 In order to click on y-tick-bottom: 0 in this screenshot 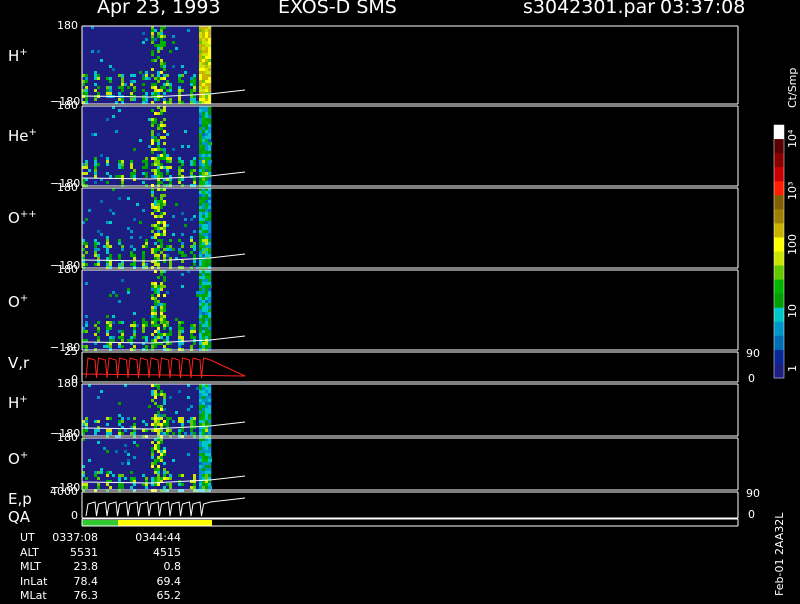, I will do `click(74, 515)`.